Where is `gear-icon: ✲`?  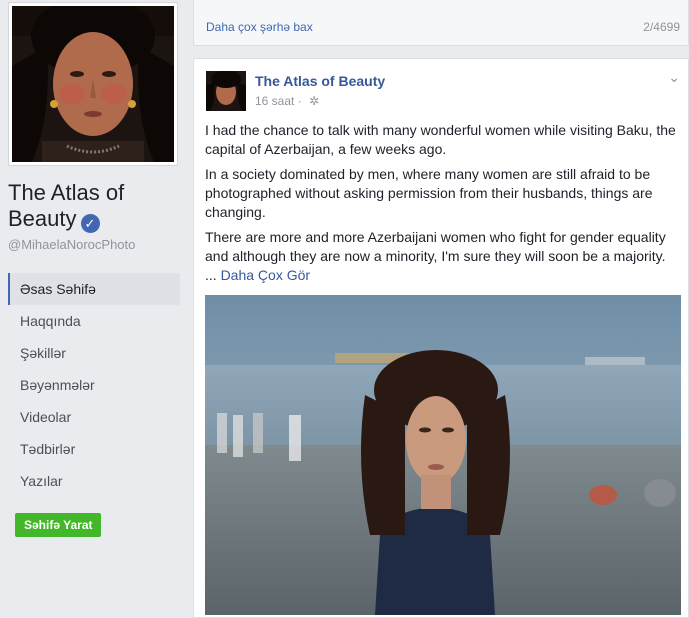 gear-icon: ✲ is located at coordinates (314, 101).